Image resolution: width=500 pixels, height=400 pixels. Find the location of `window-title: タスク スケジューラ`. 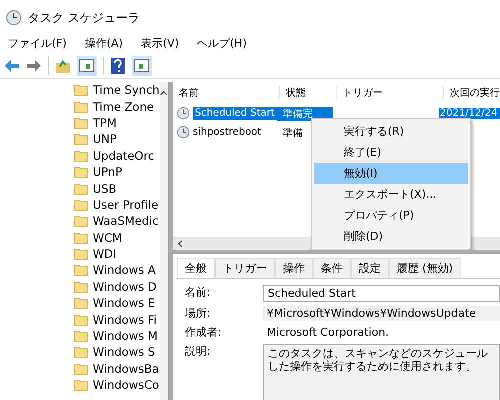

window-title: タスク スケジューラ is located at coordinates (84, 18).